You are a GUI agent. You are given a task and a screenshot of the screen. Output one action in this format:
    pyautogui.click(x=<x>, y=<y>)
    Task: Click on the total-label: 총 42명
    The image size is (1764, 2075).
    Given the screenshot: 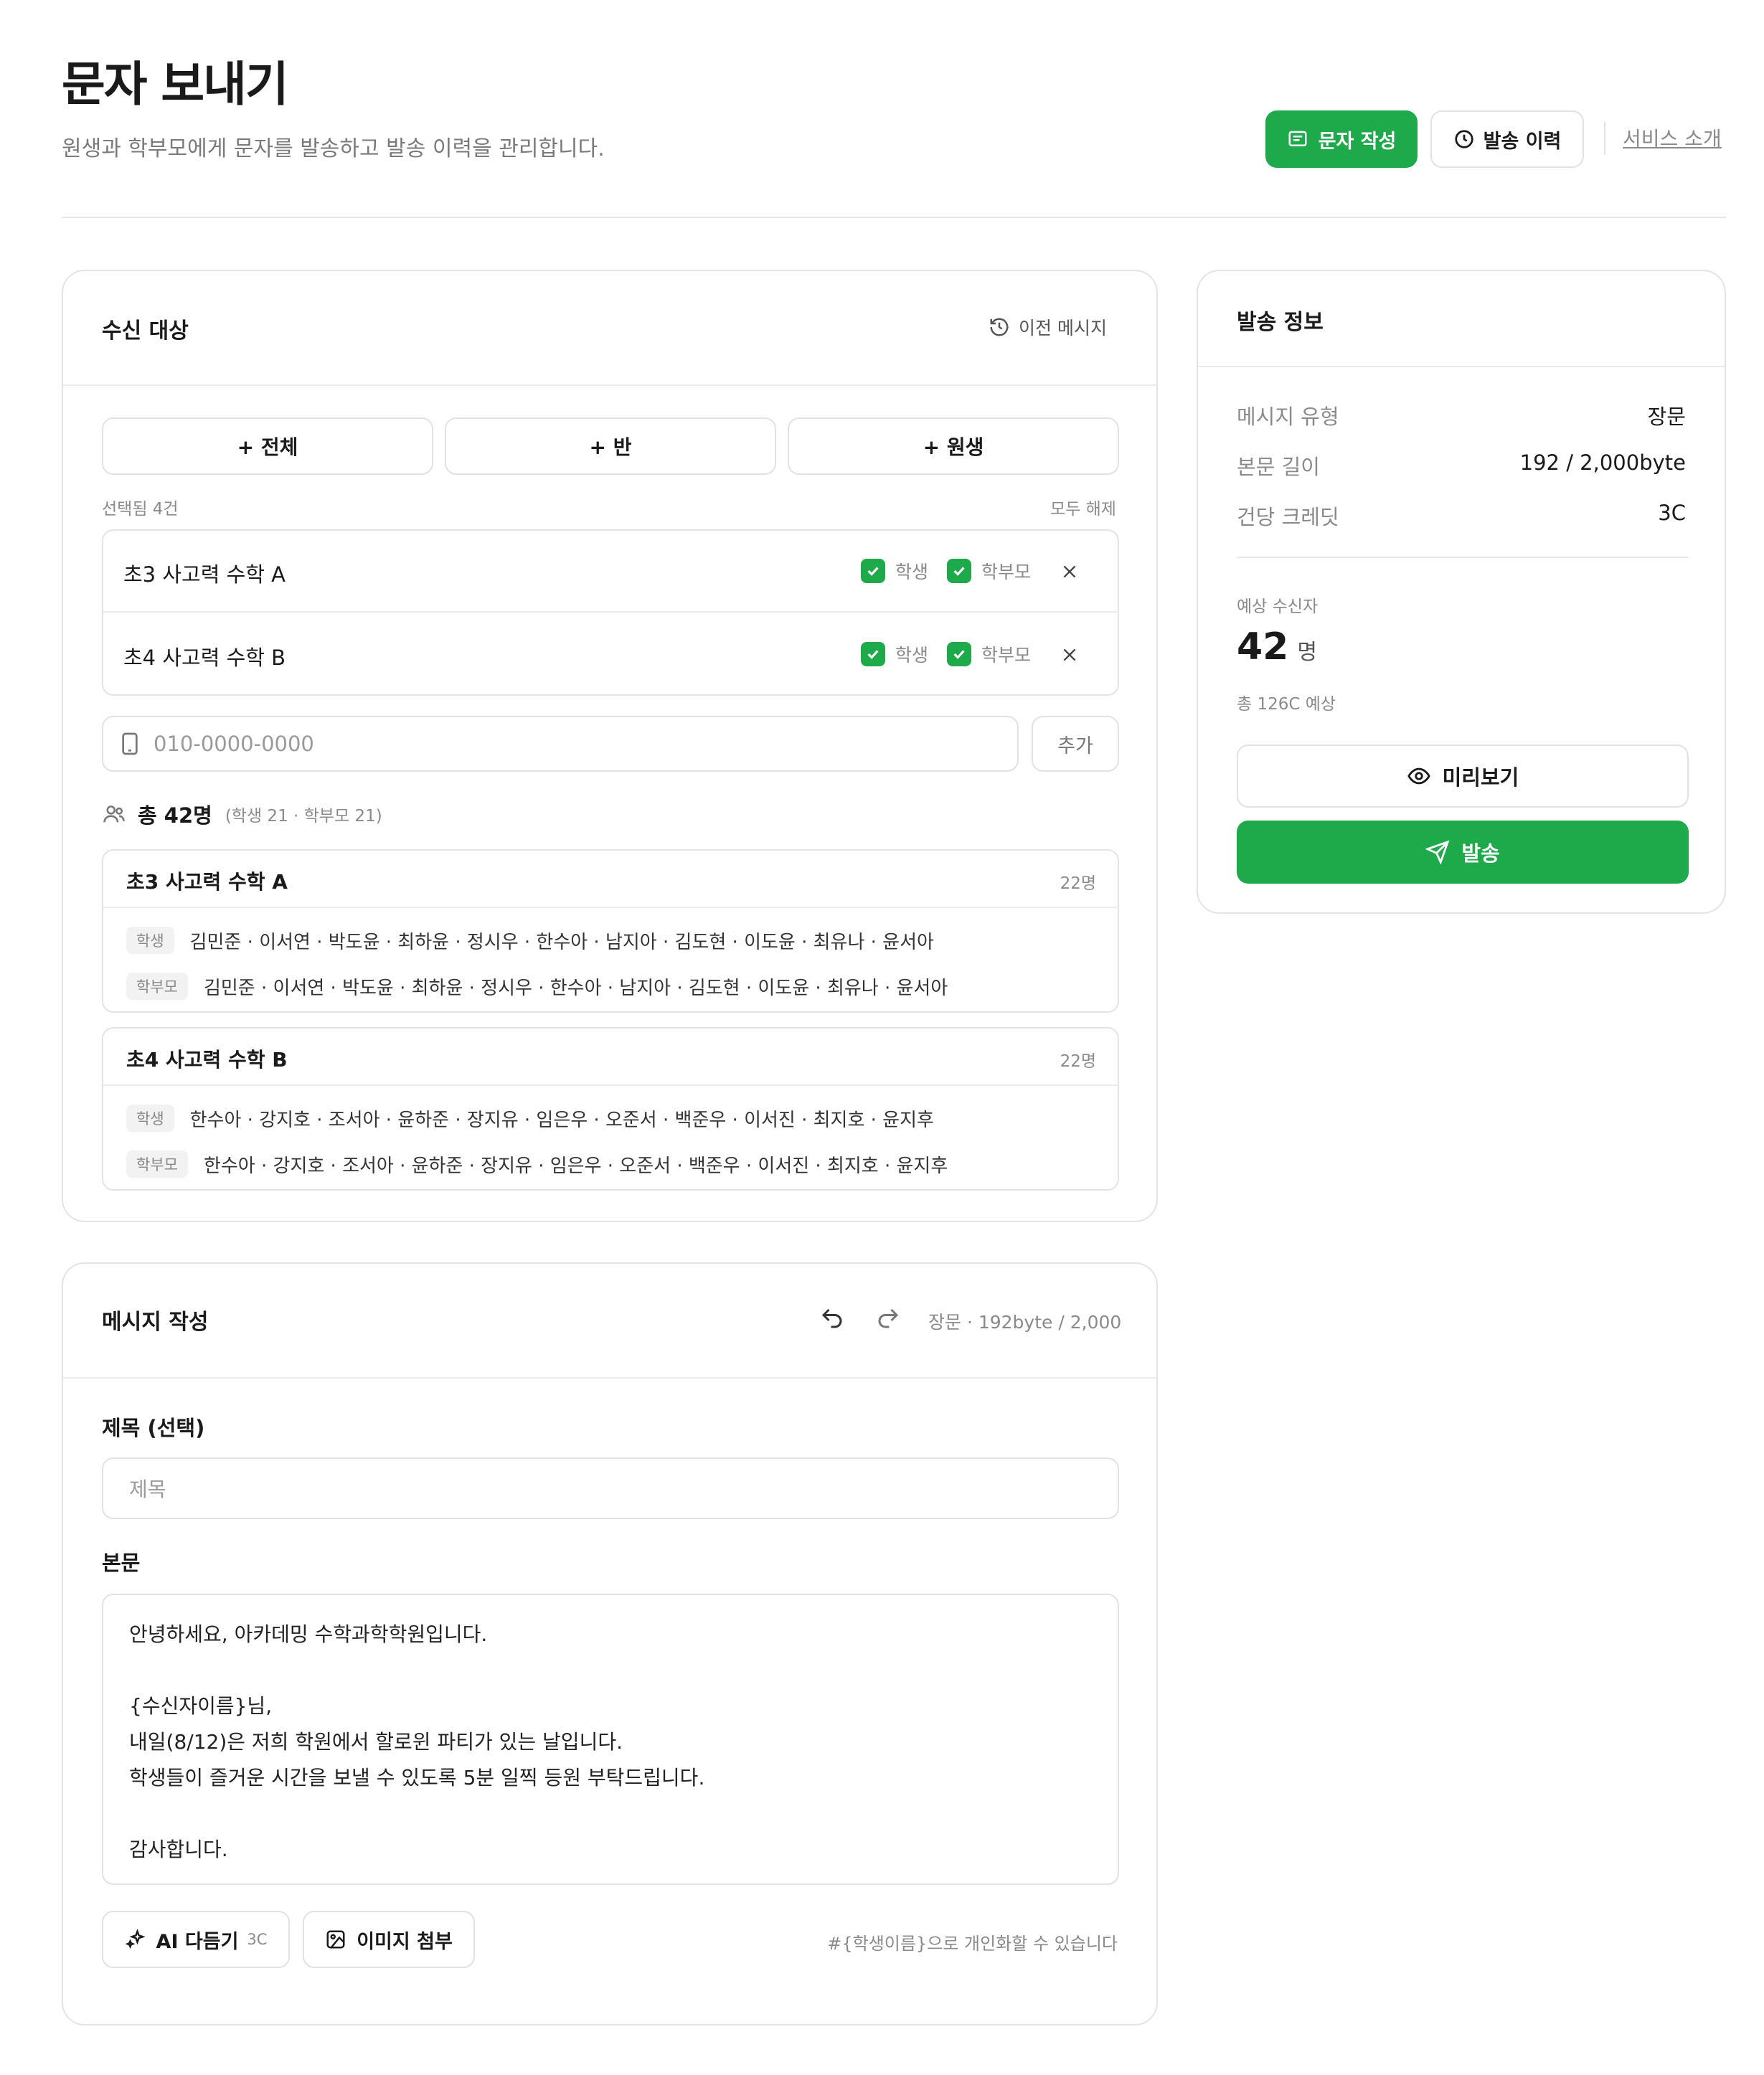 What is the action you would take?
    pyautogui.click(x=175, y=815)
    